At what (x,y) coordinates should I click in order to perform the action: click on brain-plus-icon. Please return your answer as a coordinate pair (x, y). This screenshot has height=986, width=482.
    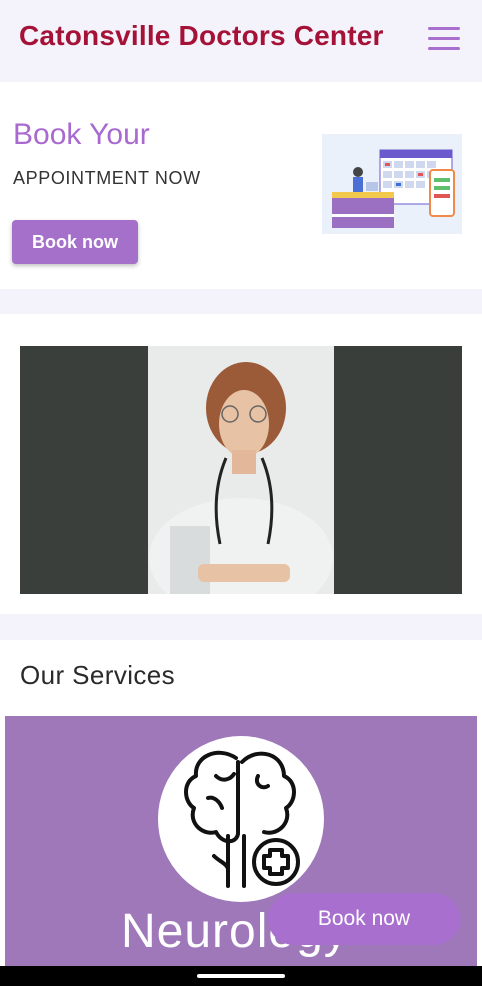
    Looking at the image, I should click on (242, 819).